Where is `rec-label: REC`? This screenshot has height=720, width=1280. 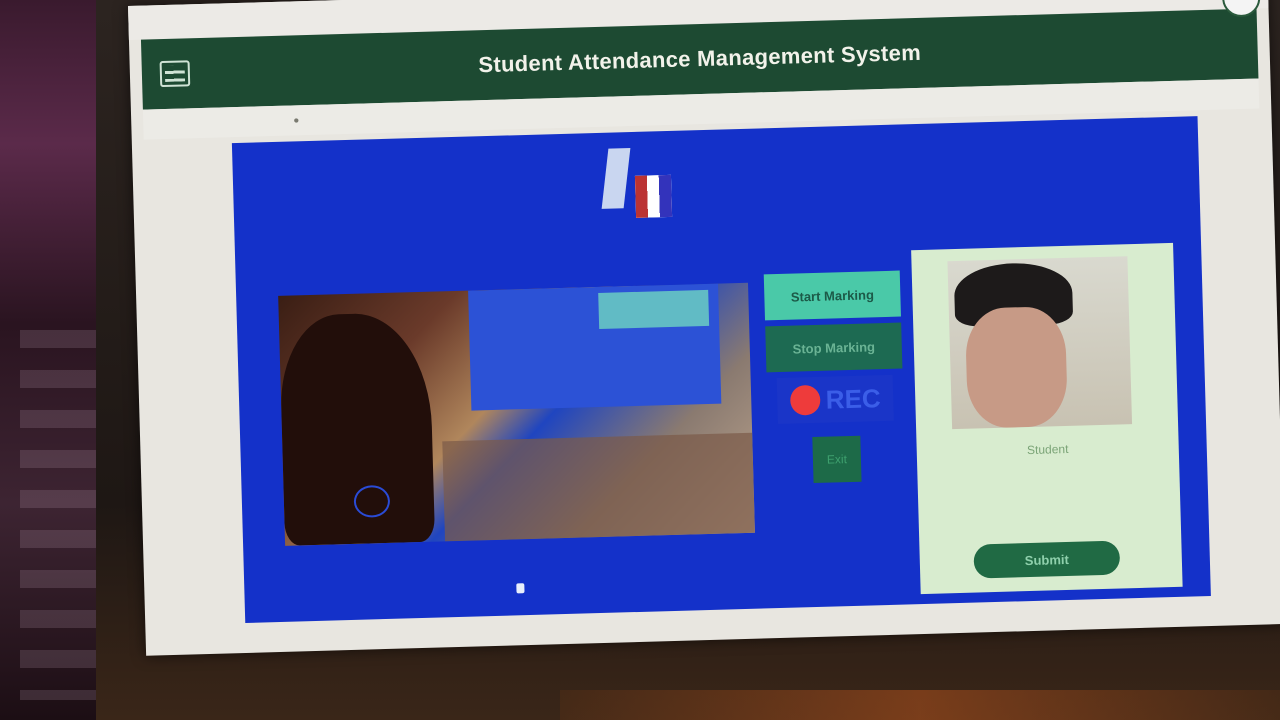 rec-label: REC is located at coordinates (853, 398).